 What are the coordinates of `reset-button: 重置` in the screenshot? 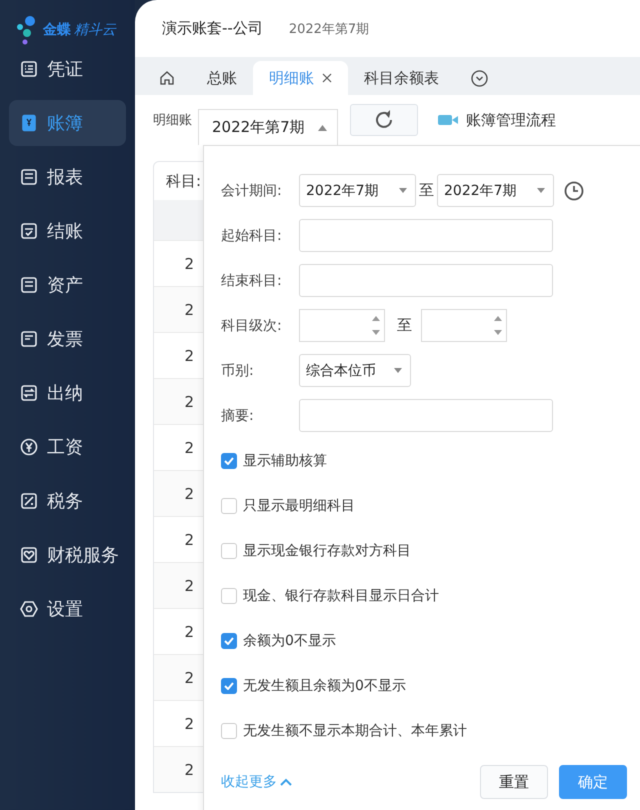 It's located at (514, 782).